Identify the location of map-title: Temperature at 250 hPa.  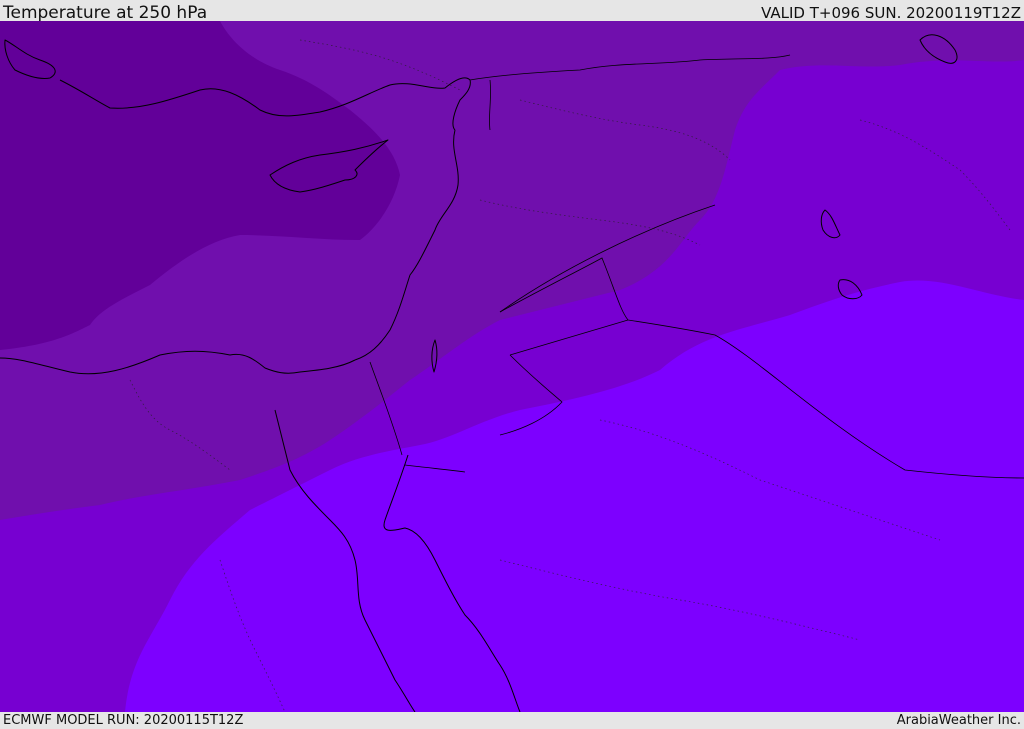
(105, 13).